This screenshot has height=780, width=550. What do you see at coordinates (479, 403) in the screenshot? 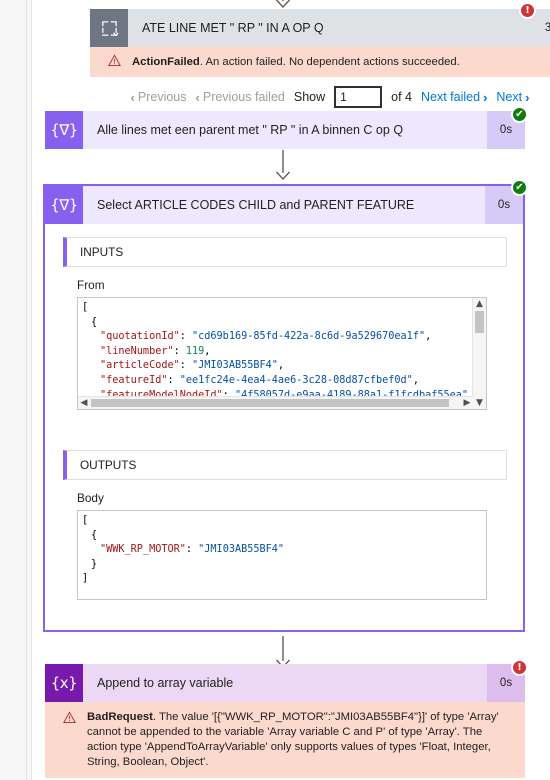
I see `scroll-down-arrow-icon: ▼` at bounding box center [479, 403].